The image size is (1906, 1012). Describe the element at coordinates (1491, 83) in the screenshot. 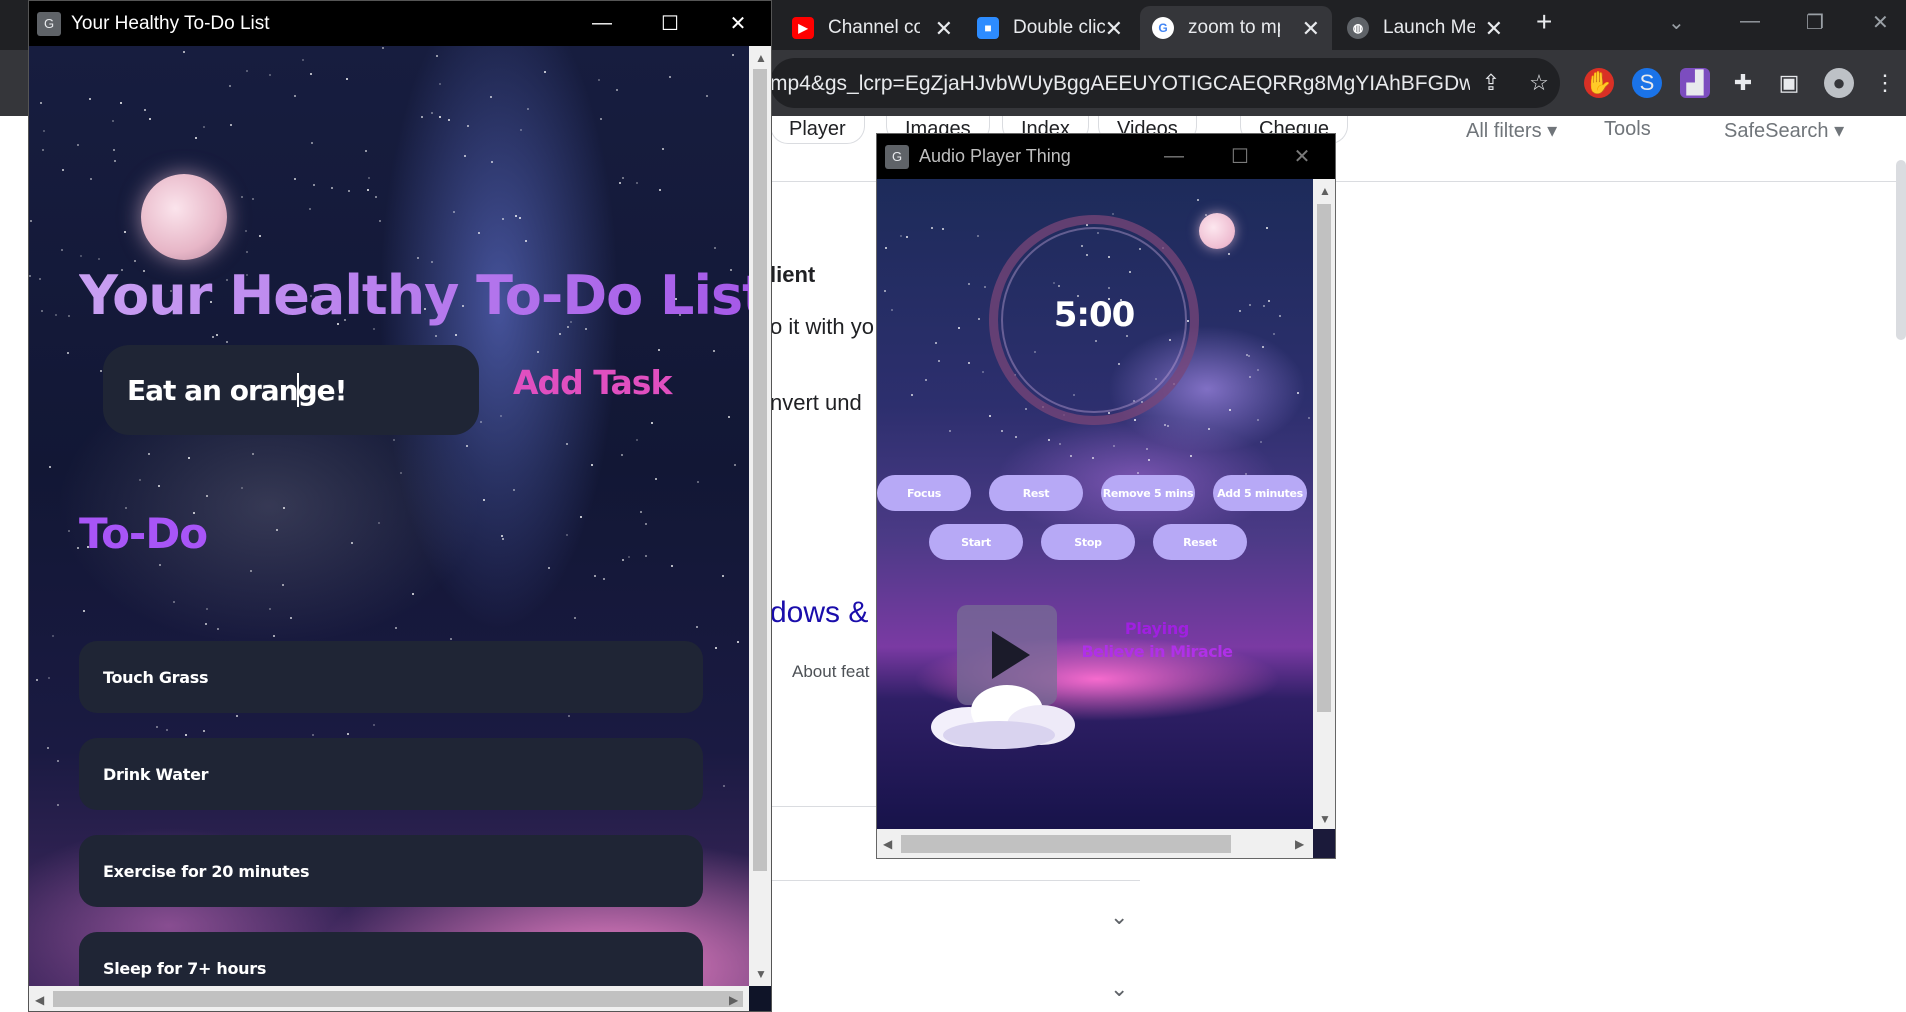

I see `share-icon: ⇪` at that location.